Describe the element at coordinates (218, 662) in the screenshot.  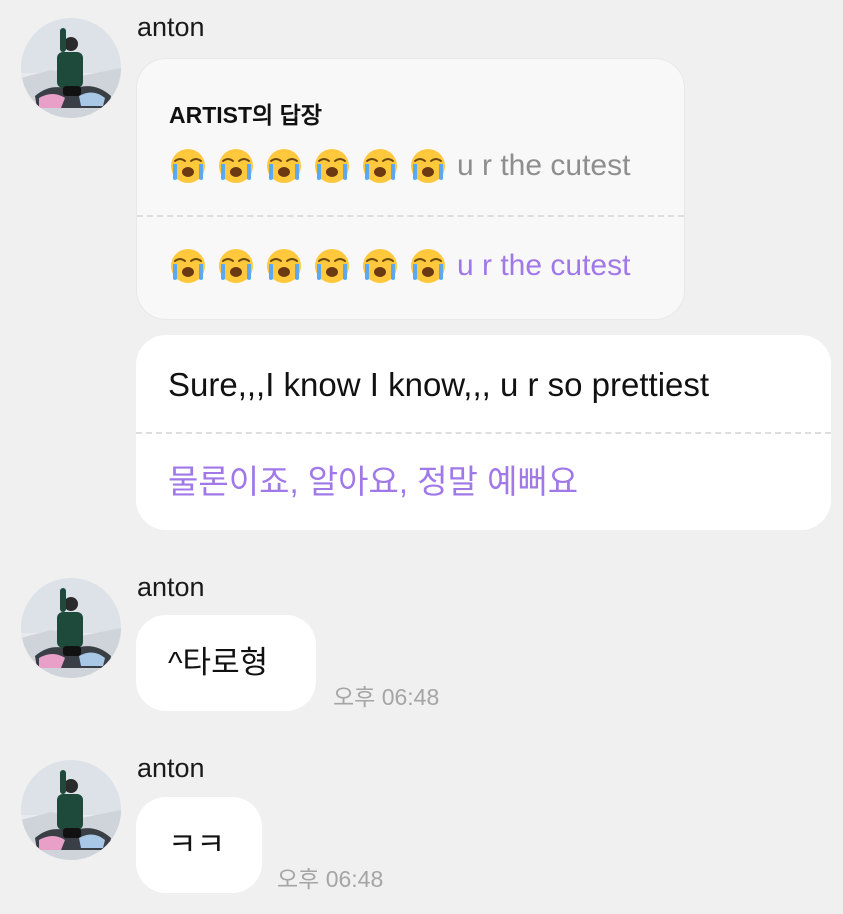
I see `message-text: ^타로형` at that location.